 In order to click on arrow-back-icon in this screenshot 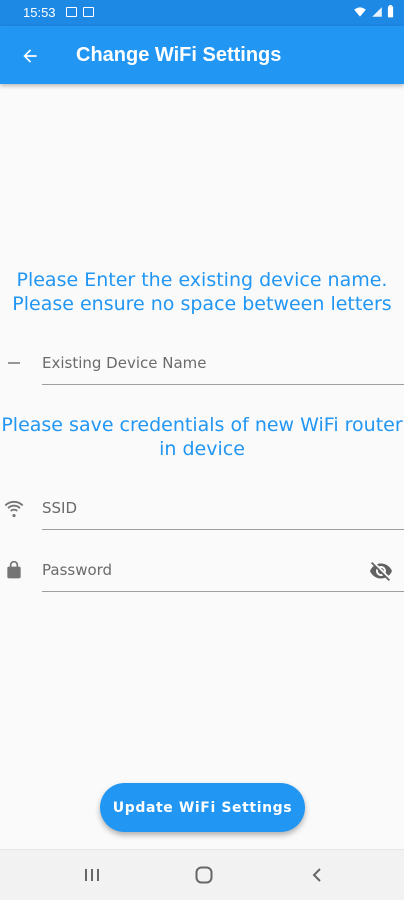, I will do `click(30, 56)`.